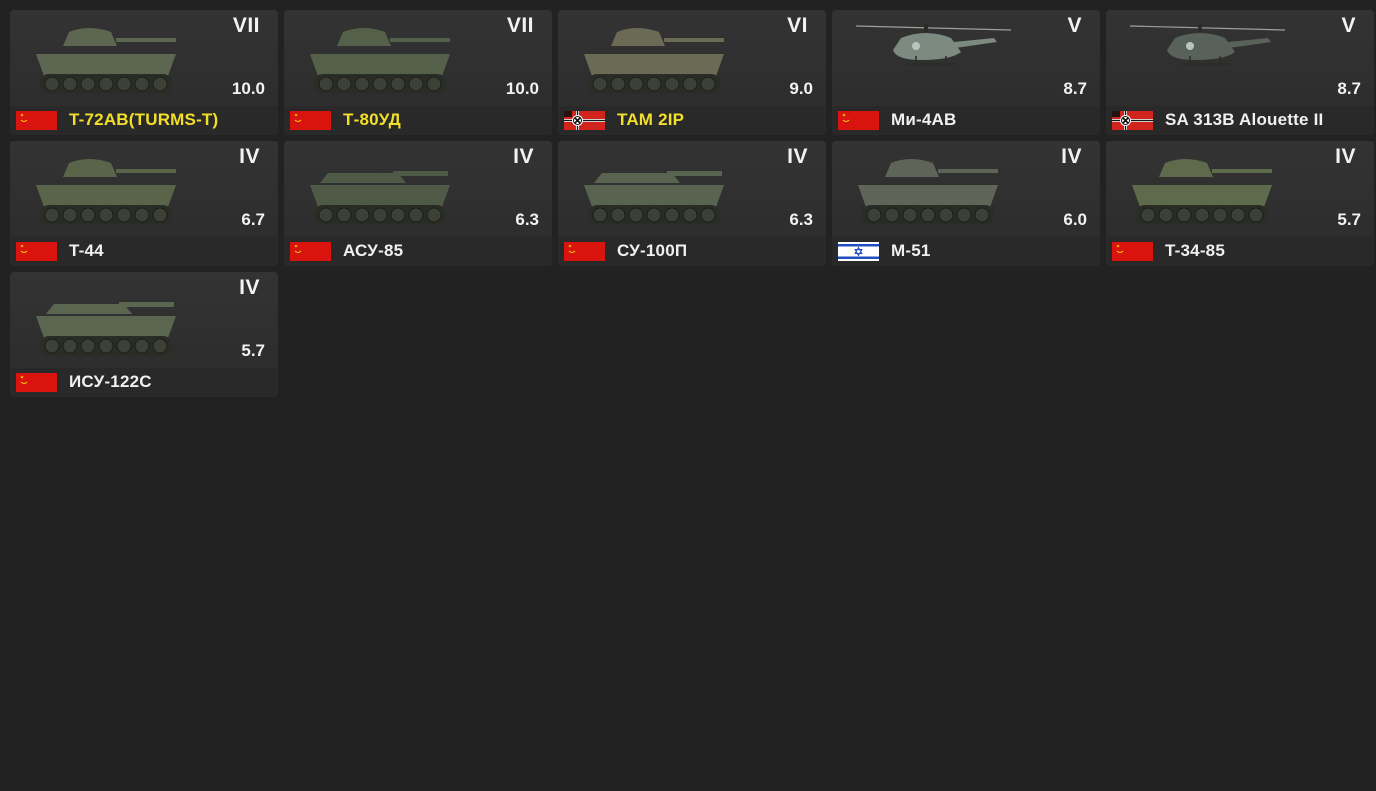  What do you see at coordinates (253, 219) in the screenshot?
I see `battle-rating: 6.7` at bounding box center [253, 219].